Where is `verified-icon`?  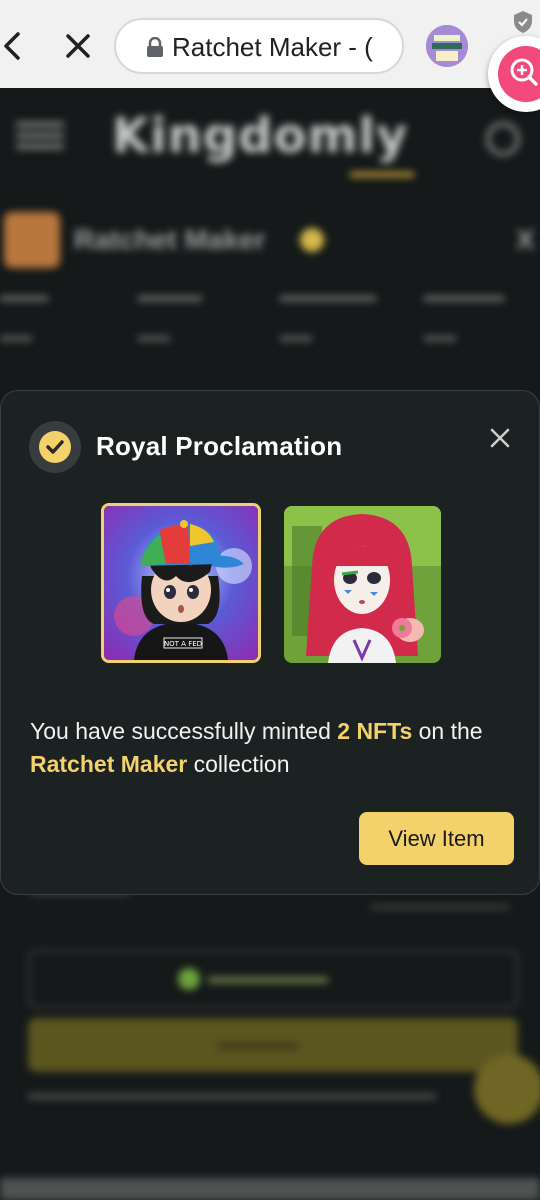 verified-icon is located at coordinates (312, 240).